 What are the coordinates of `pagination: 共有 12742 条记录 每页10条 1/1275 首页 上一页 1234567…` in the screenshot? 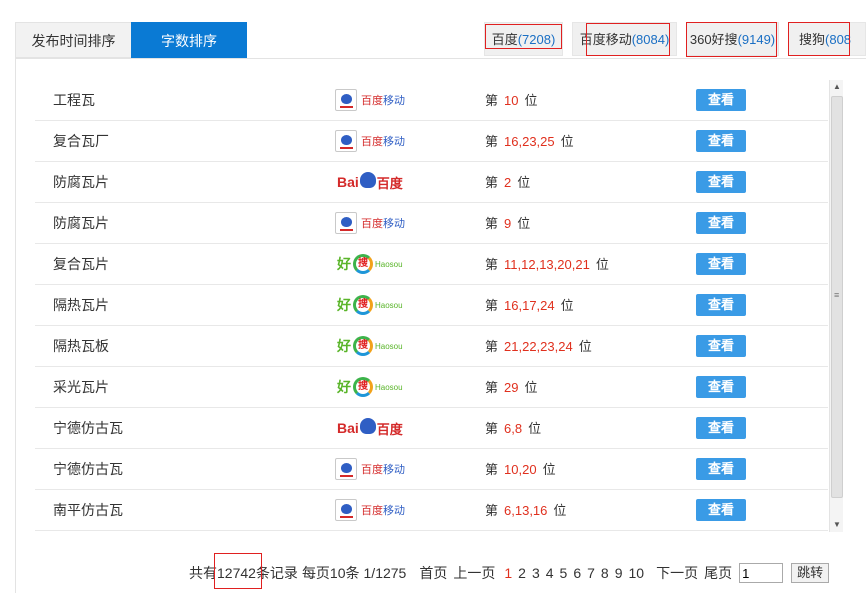 It's located at (511, 573).